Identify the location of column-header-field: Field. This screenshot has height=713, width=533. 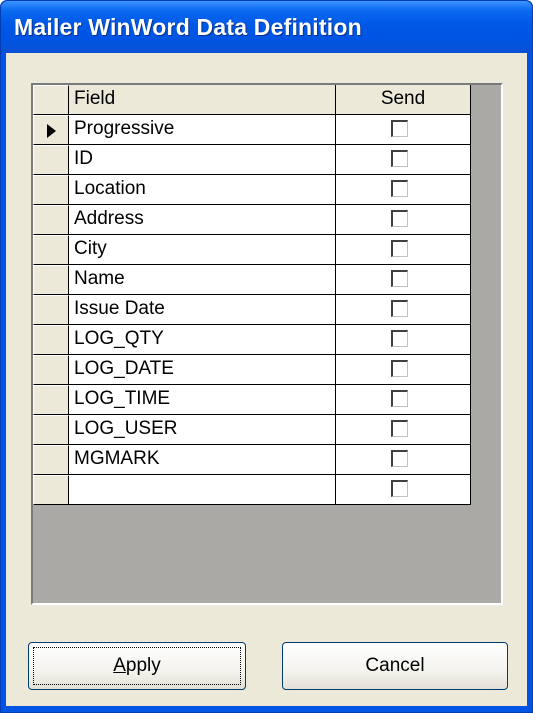
(202, 100).